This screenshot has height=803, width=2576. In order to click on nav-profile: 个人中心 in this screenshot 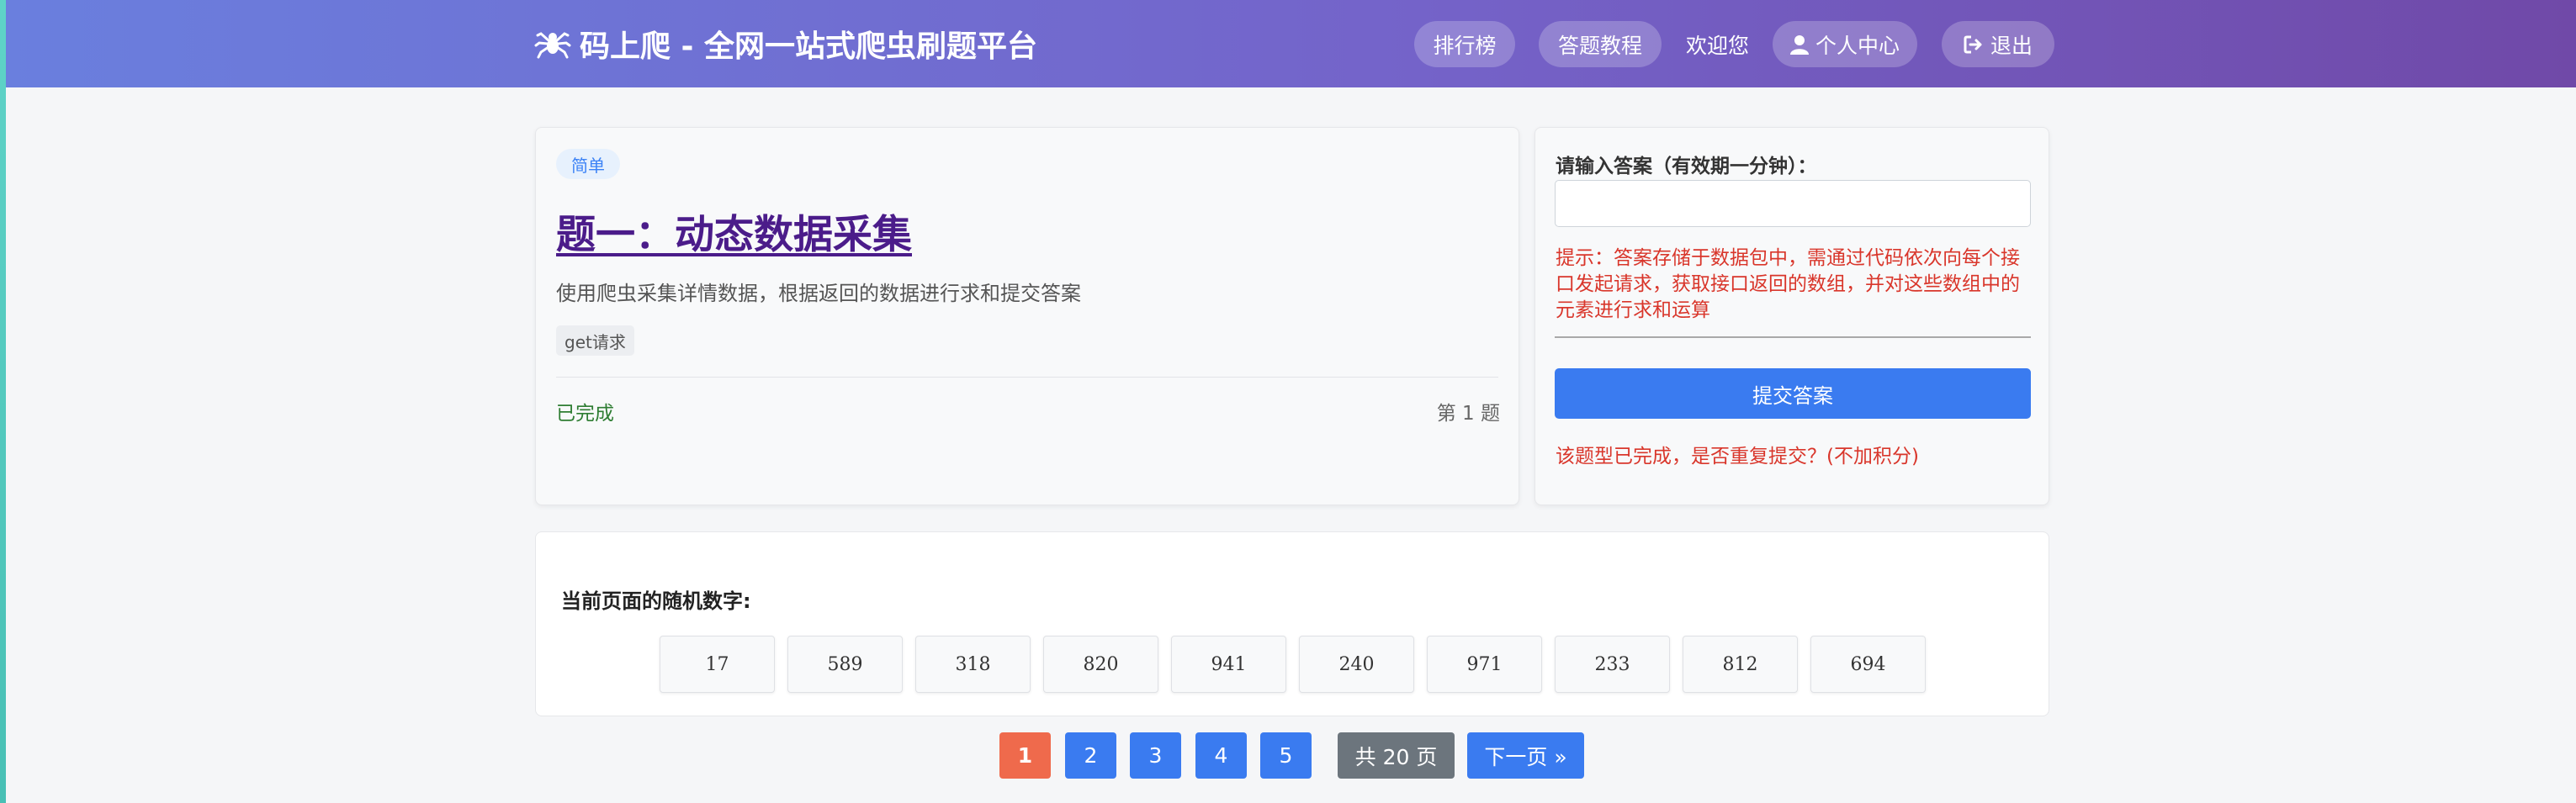, I will do `click(1845, 44)`.